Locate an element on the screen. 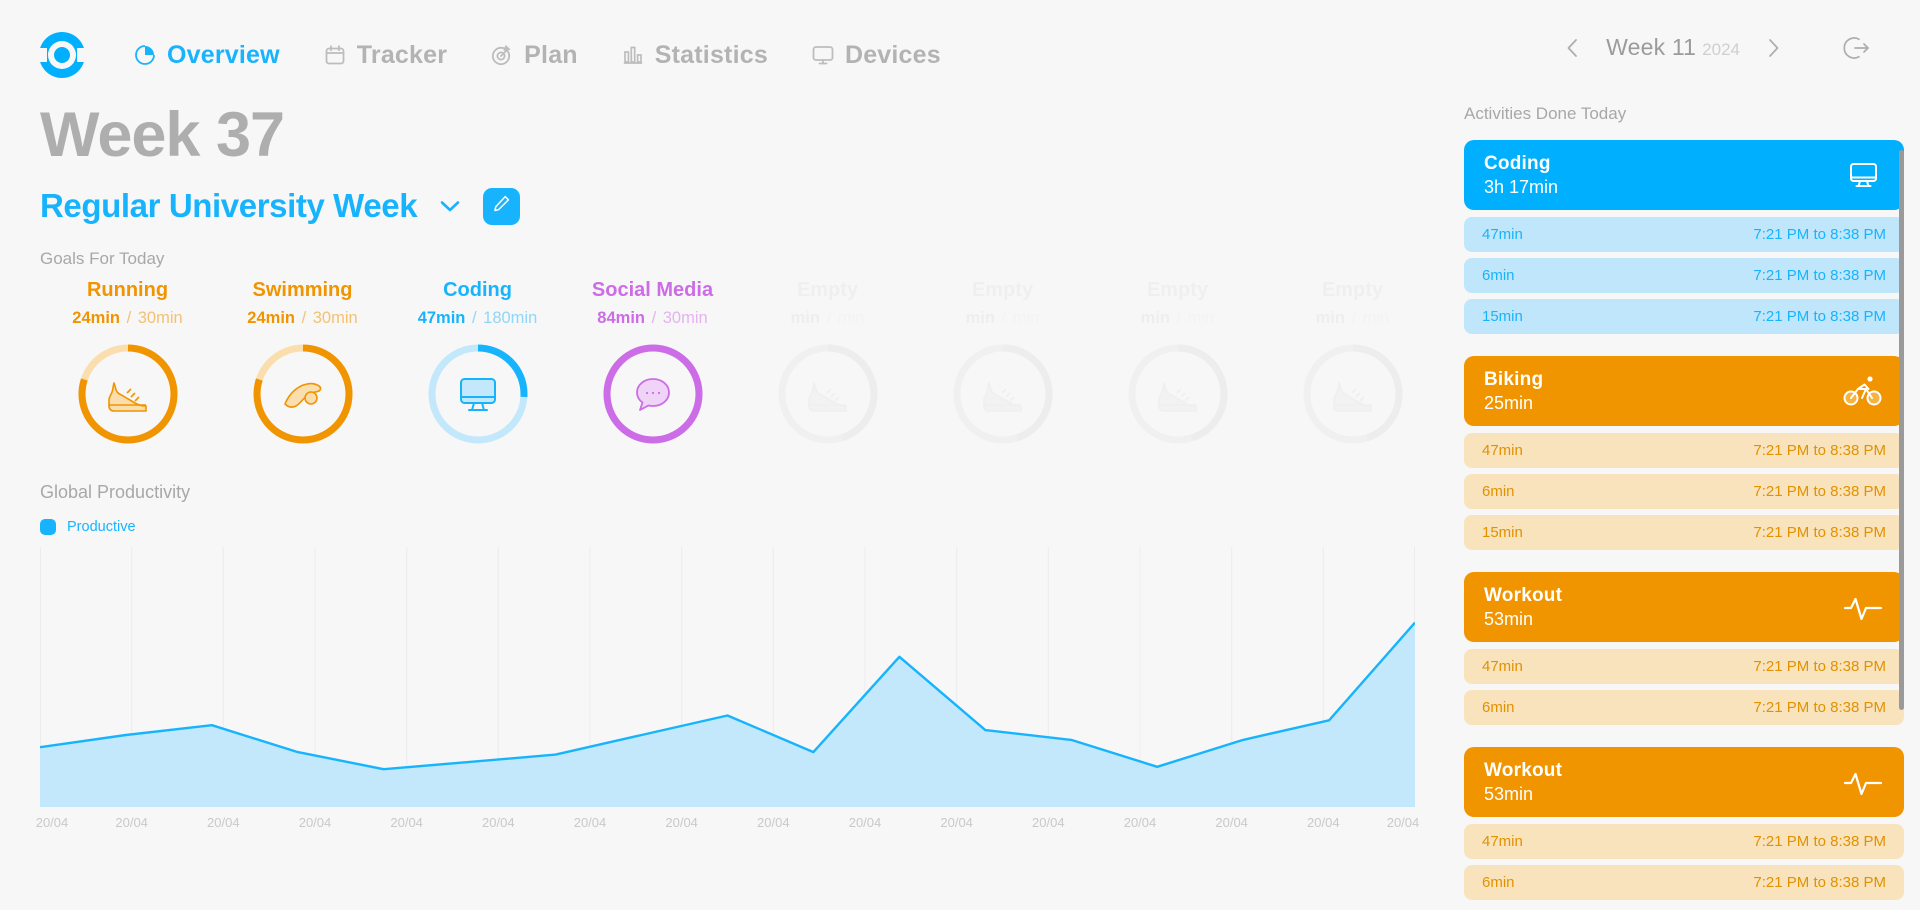  activity-group-header: Coding 3h 17min is located at coordinates (1684, 175).